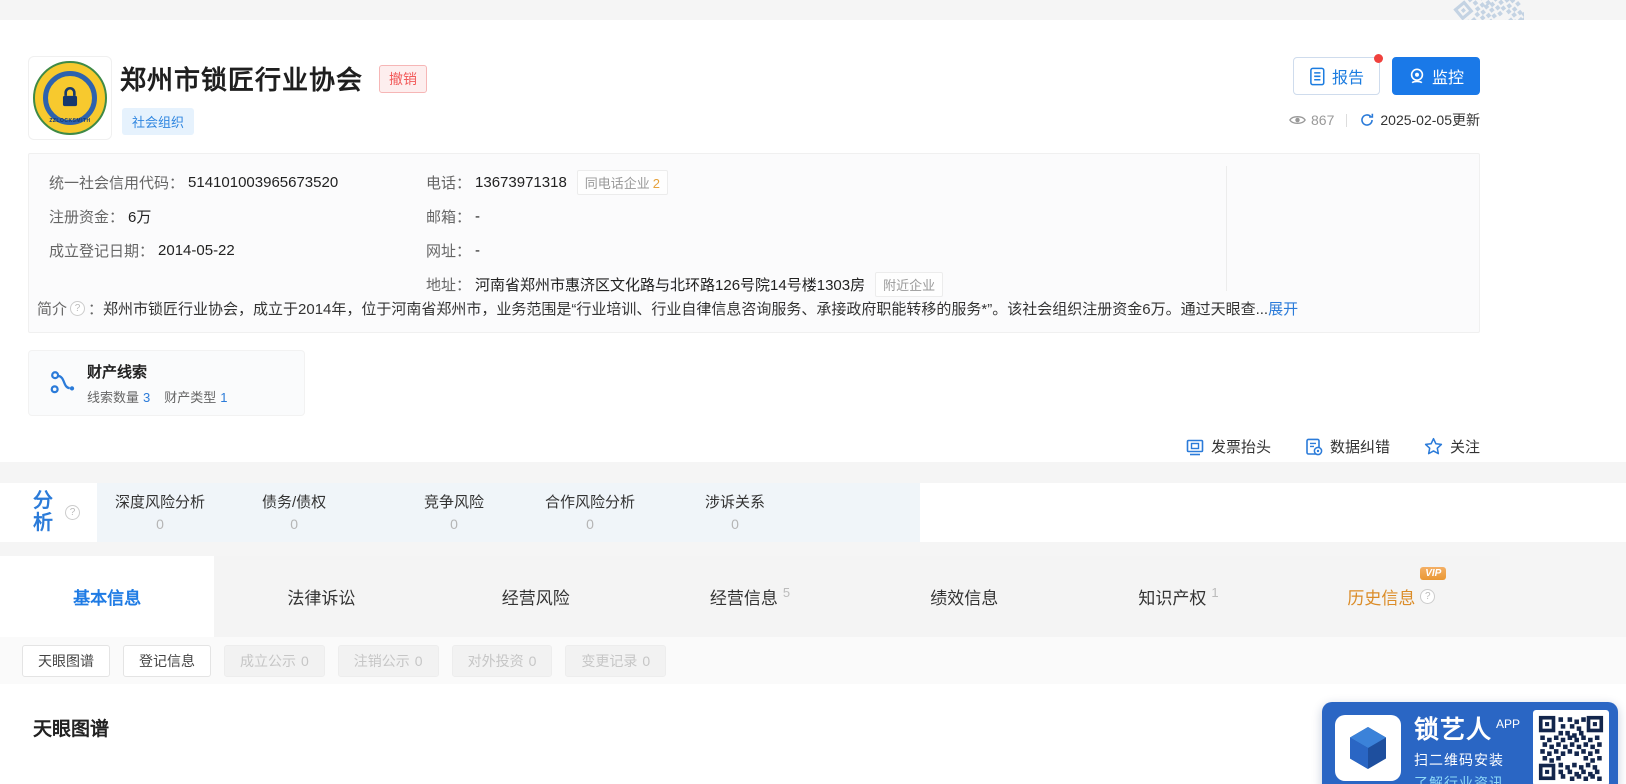  What do you see at coordinates (454, 511) in the screenshot?
I see `analysis-item-competition: 竞争风险 0` at bounding box center [454, 511].